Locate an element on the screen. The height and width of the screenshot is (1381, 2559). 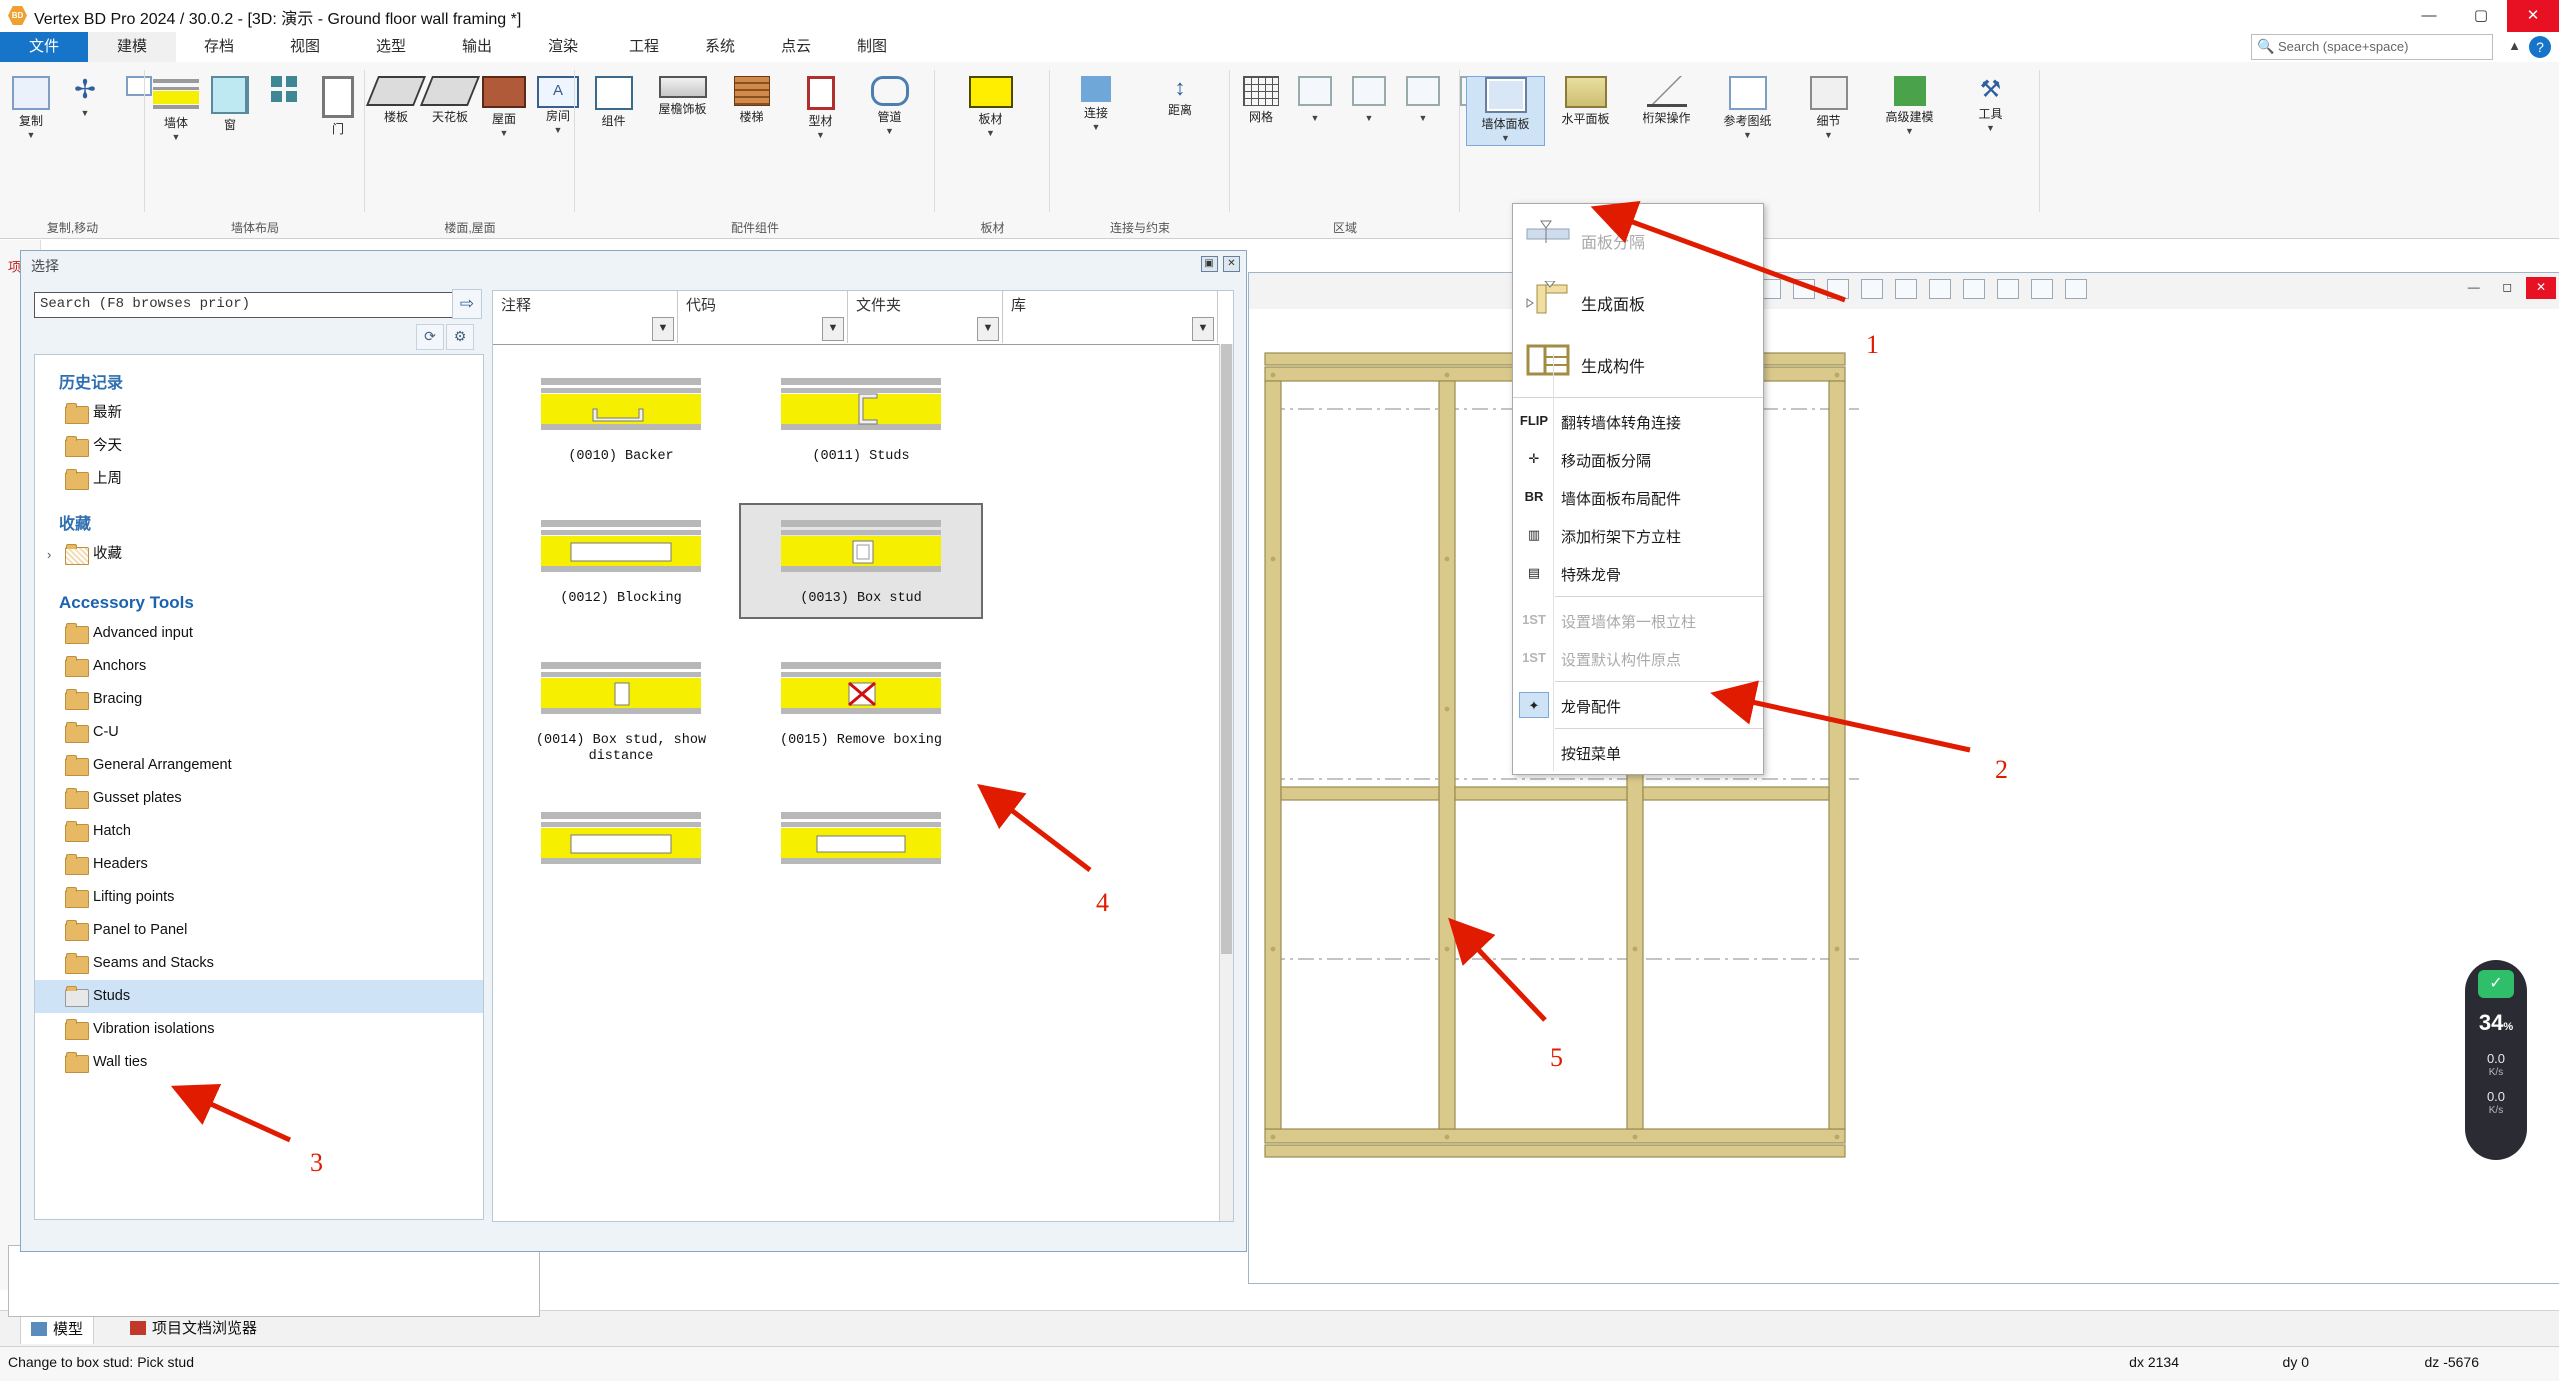
select-rect-icon is located at coordinates (1804, 291).